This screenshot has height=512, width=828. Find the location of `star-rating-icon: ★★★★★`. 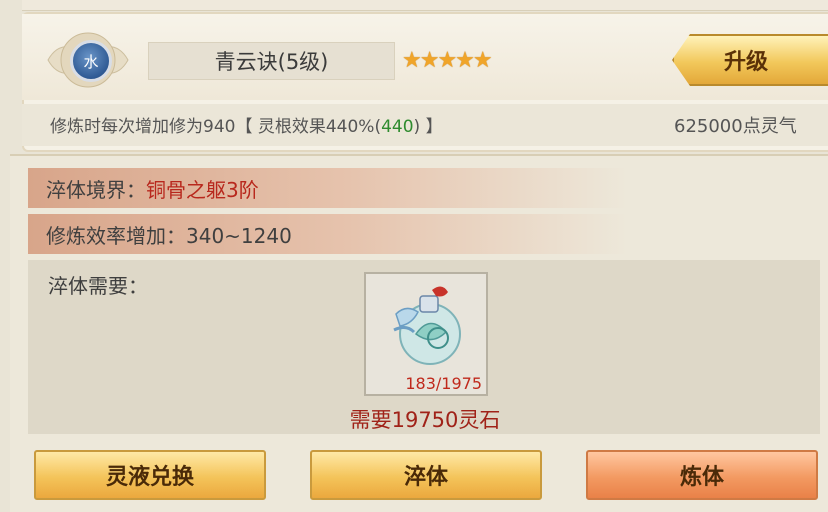

star-rating-icon: ★★★★★ is located at coordinates (447, 60).